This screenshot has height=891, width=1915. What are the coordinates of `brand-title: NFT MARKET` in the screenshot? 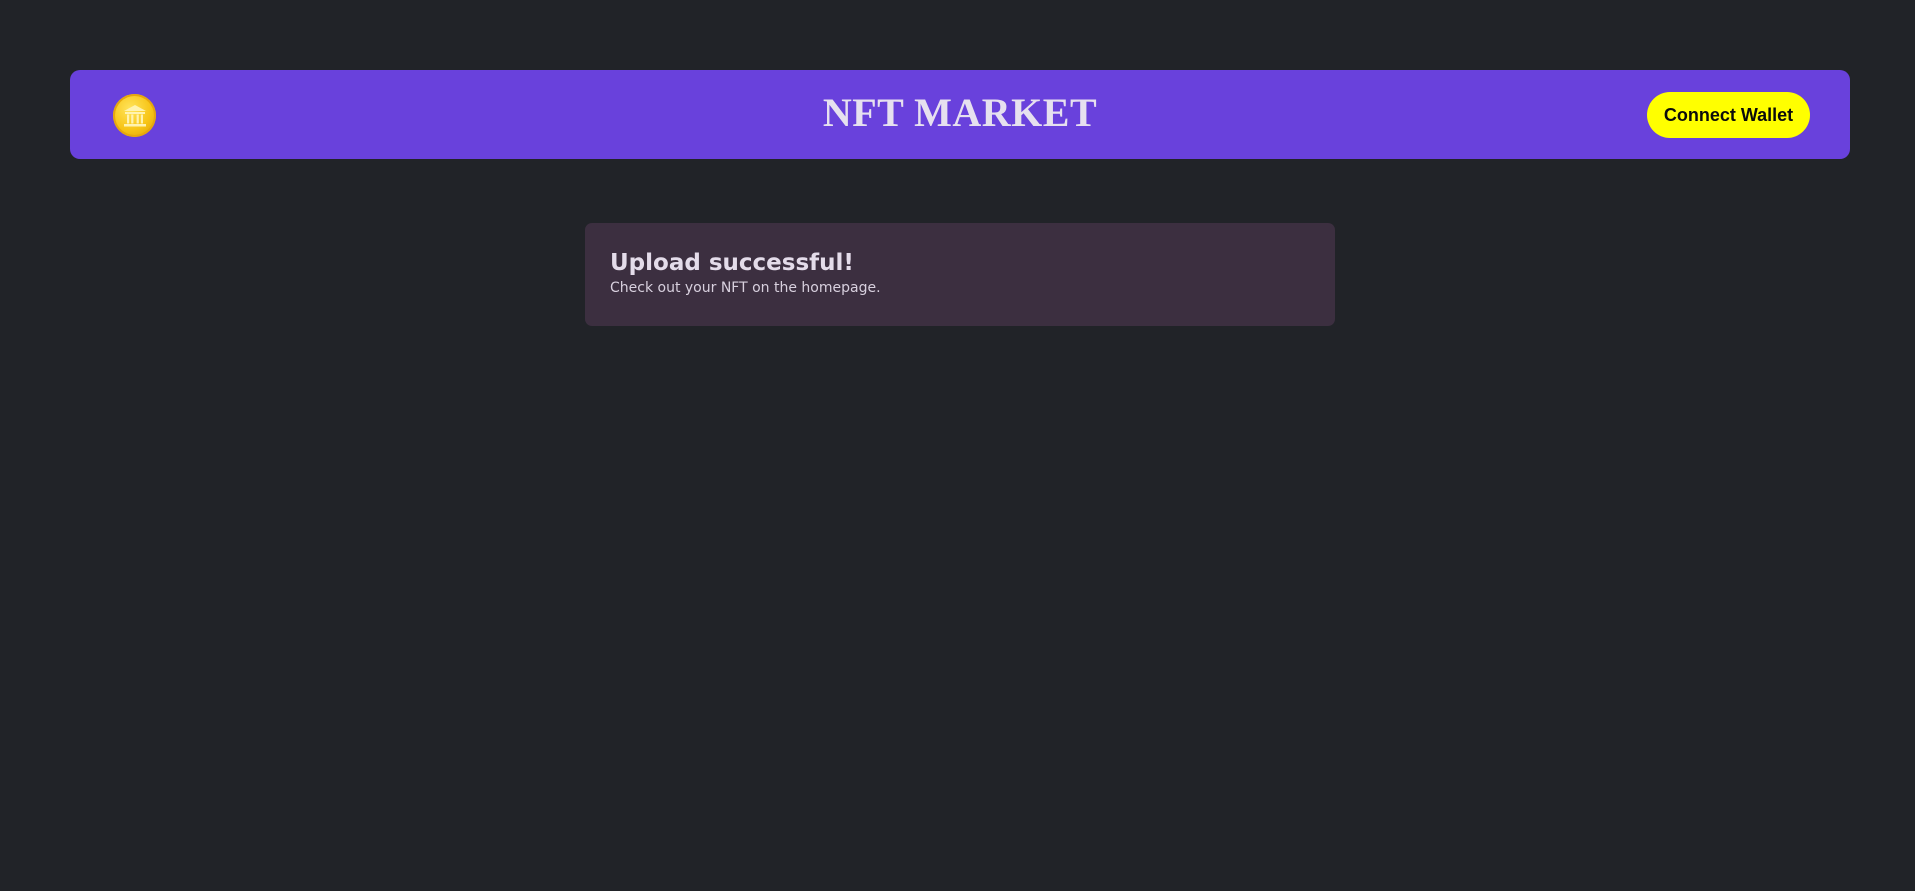 It's located at (960, 112).